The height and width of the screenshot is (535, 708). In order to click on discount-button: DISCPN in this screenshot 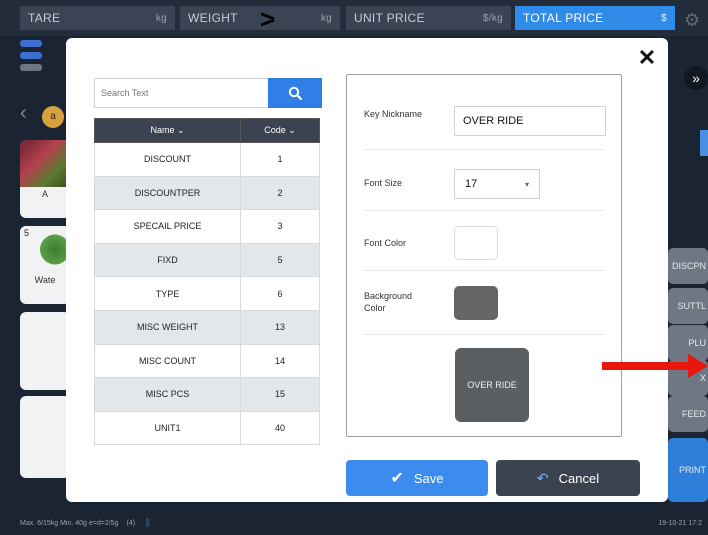, I will do `click(688, 266)`.